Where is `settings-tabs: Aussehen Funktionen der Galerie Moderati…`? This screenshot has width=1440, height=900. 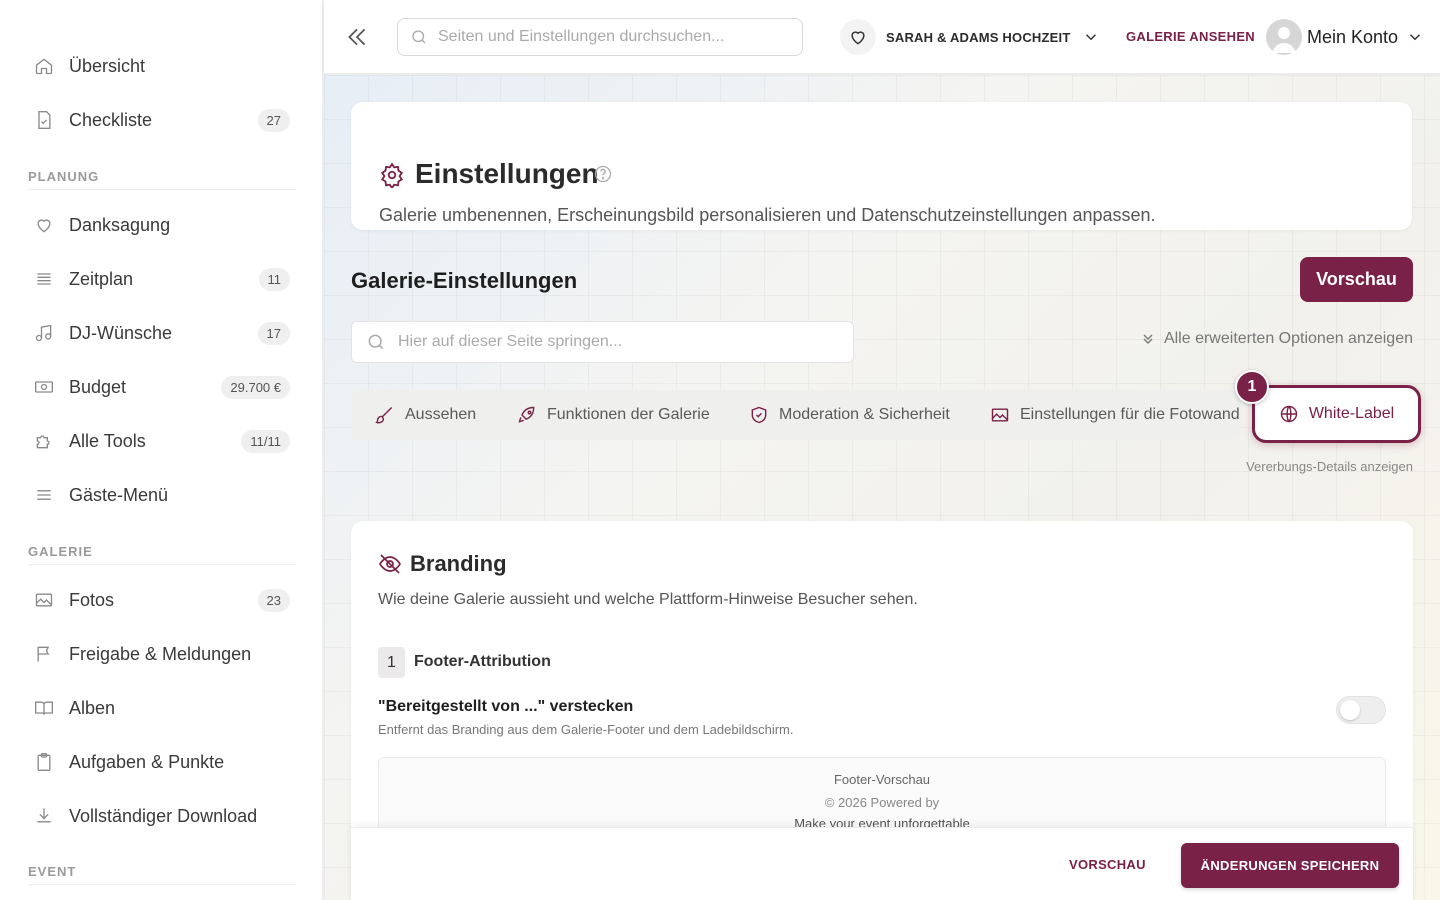 settings-tabs: Aussehen Funktionen der Galerie Moderati… is located at coordinates (796, 415).